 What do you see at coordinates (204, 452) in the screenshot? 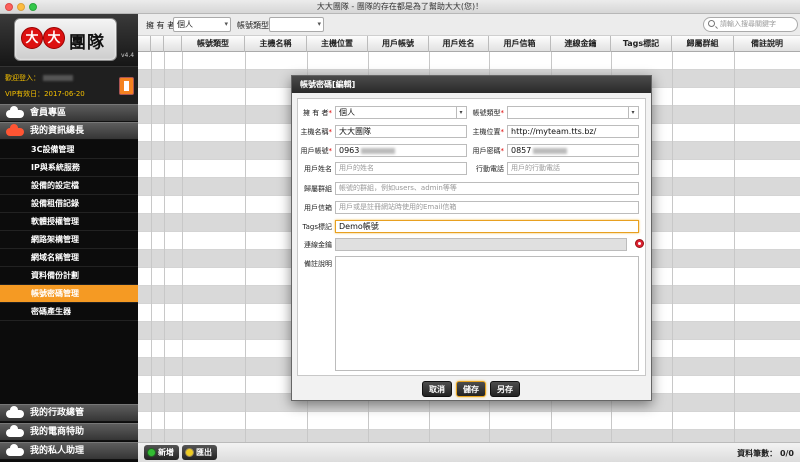
I see `export-button-label: 匯出` at bounding box center [204, 452].